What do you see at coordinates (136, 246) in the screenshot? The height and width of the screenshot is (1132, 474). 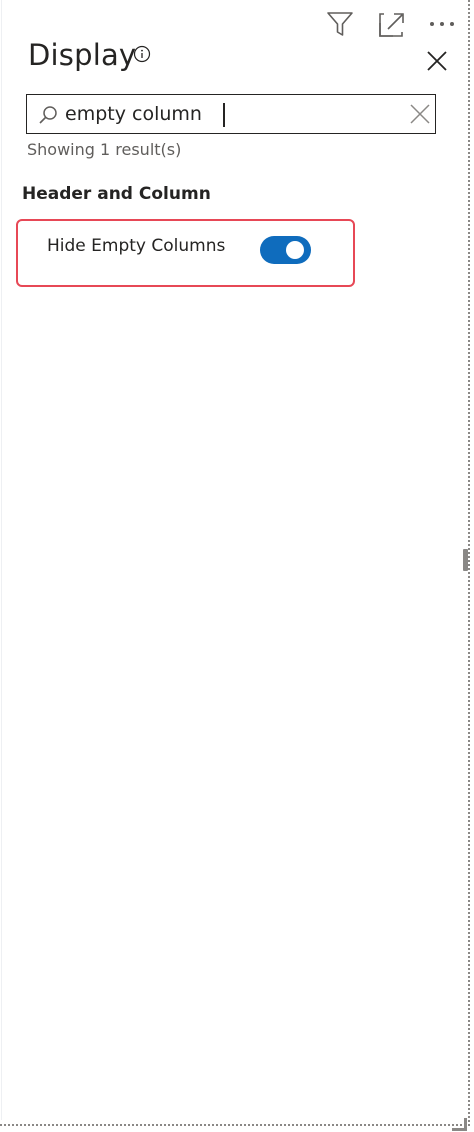 I see `hide-empty-columns-label: Hide Empty Columns` at bounding box center [136, 246].